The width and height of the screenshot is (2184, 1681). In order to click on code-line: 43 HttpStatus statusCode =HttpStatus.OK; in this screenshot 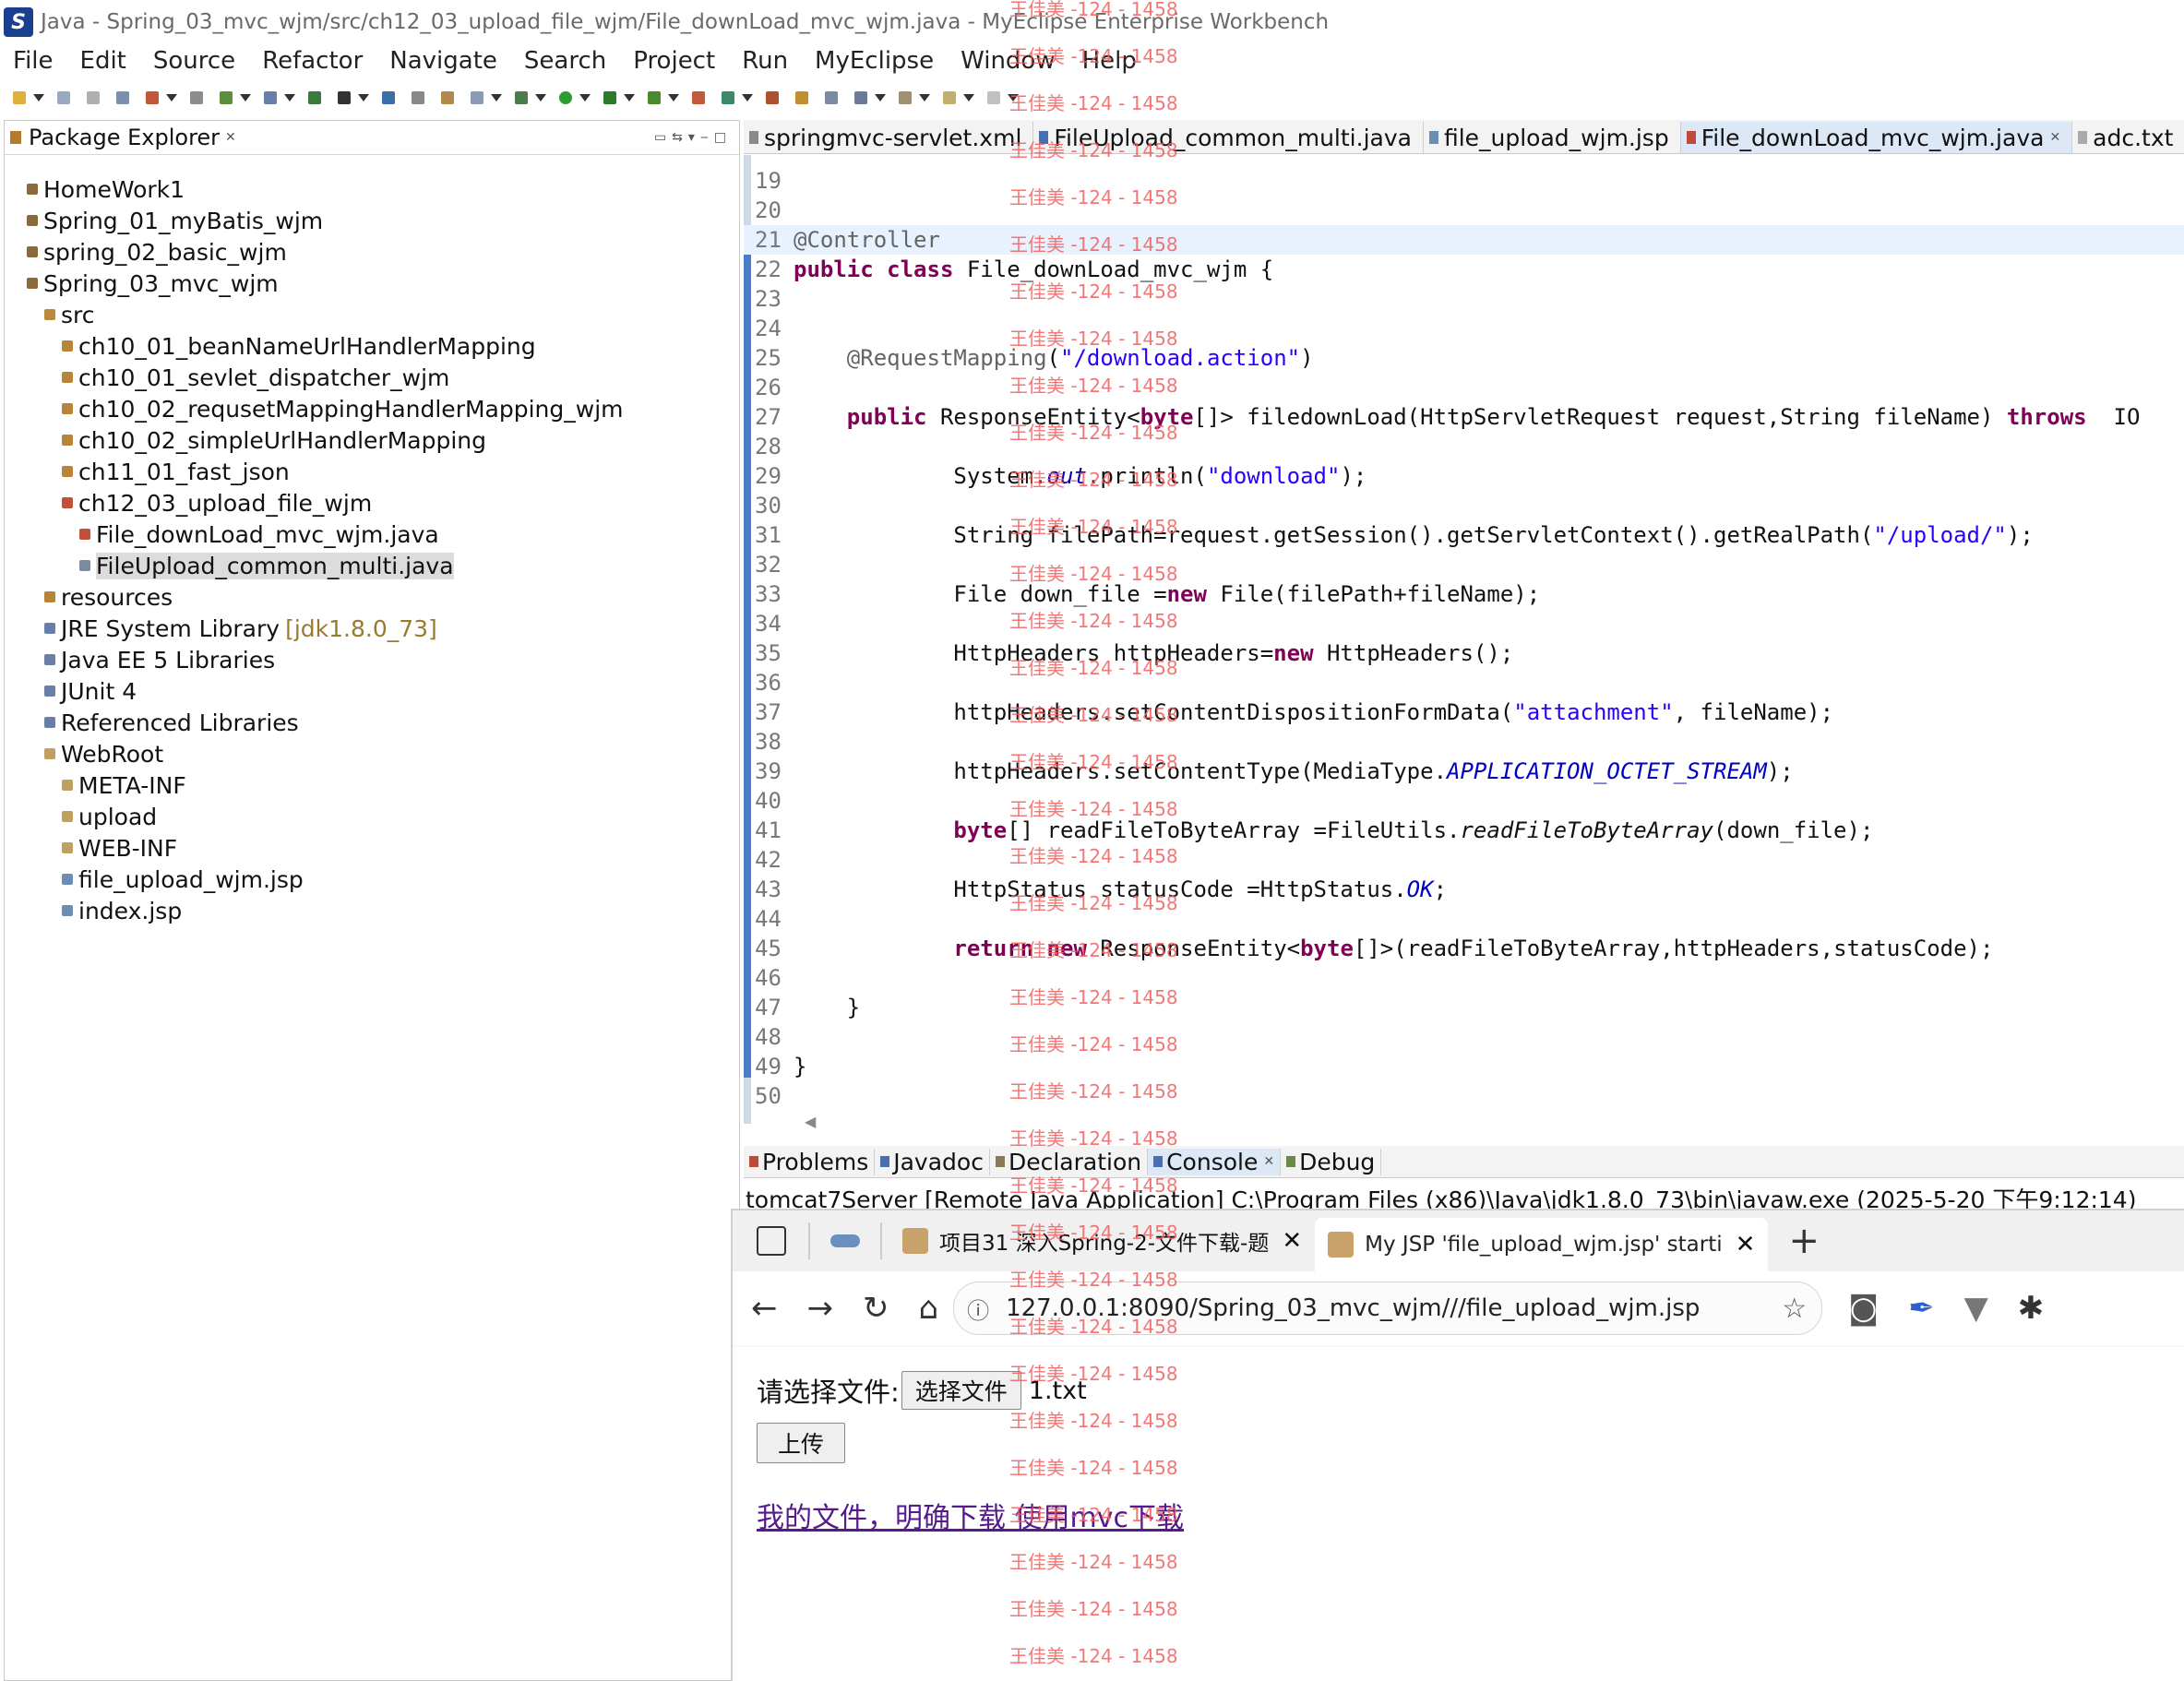, I will do `click(1464, 889)`.